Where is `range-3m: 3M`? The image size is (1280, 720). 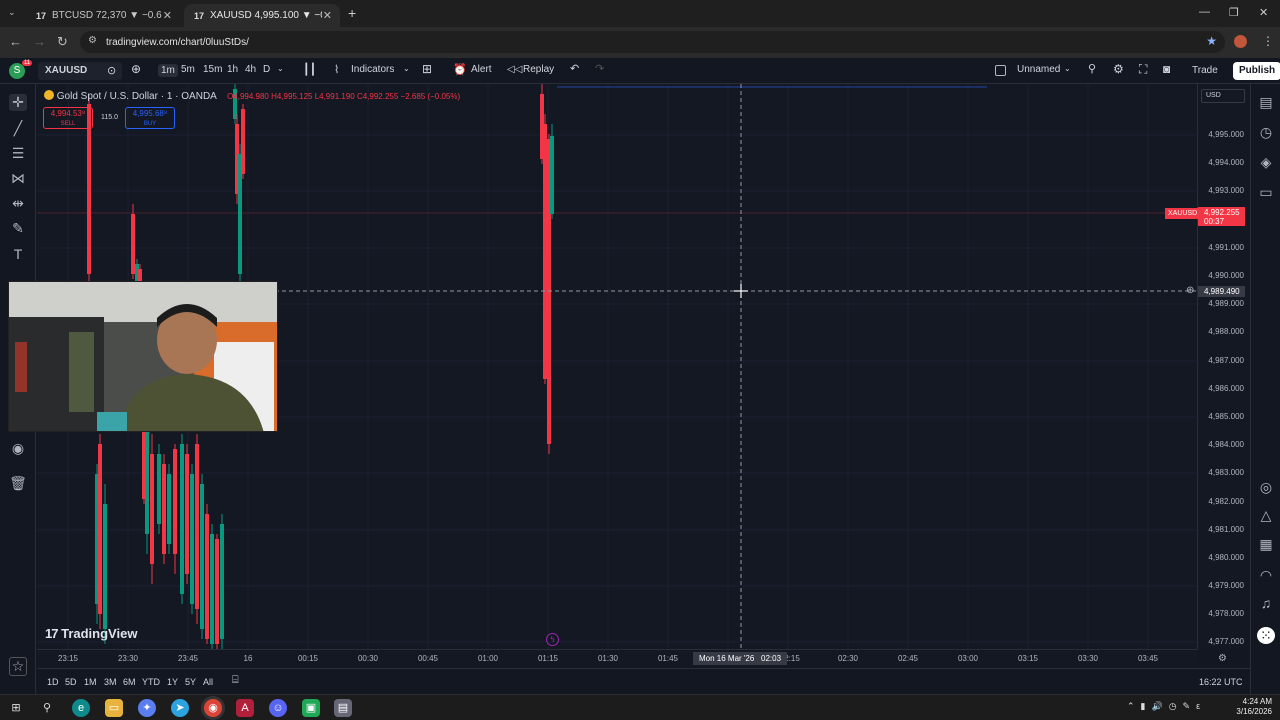
range-3m: 3M is located at coordinates (110, 682).